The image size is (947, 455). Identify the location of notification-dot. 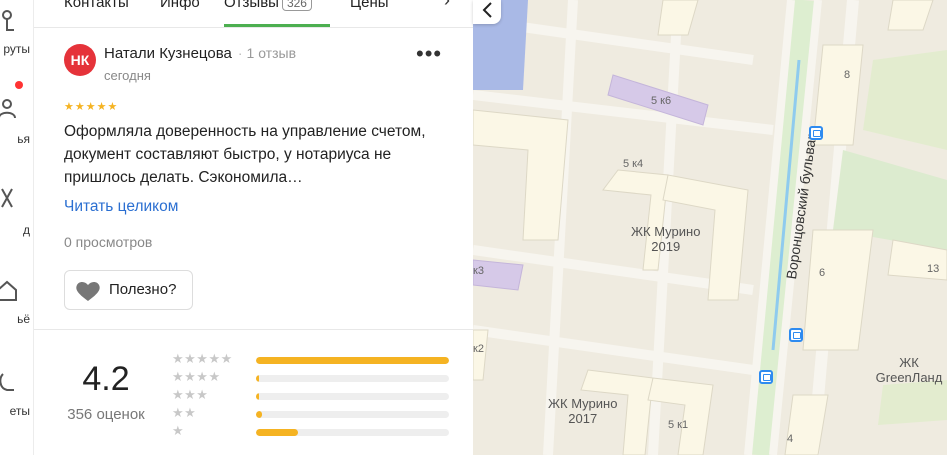
(19, 85).